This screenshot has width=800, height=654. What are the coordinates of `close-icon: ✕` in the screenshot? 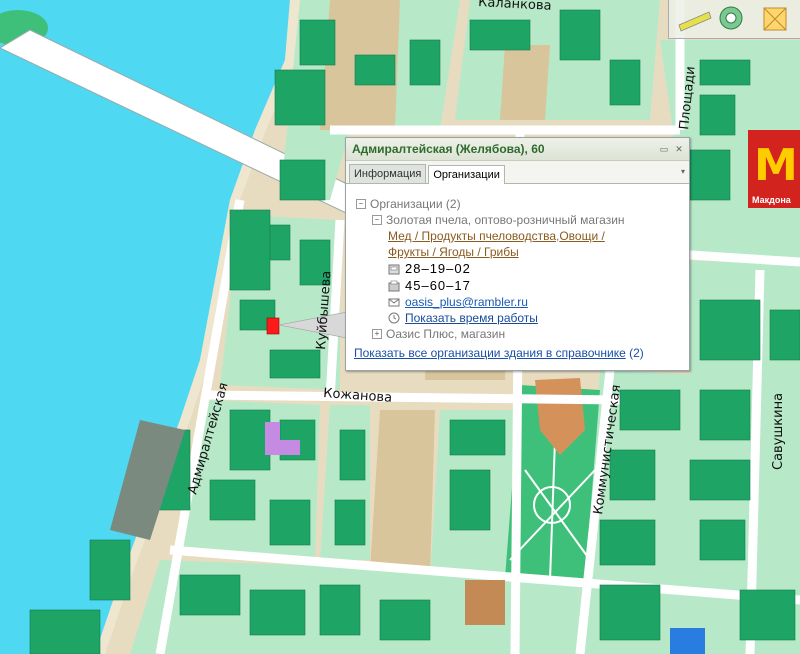 It's located at (679, 149).